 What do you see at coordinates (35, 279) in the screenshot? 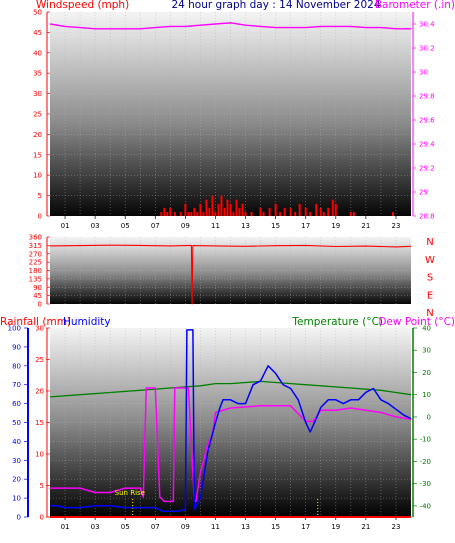
I see `direction-axis-label: 135` at bounding box center [35, 279].